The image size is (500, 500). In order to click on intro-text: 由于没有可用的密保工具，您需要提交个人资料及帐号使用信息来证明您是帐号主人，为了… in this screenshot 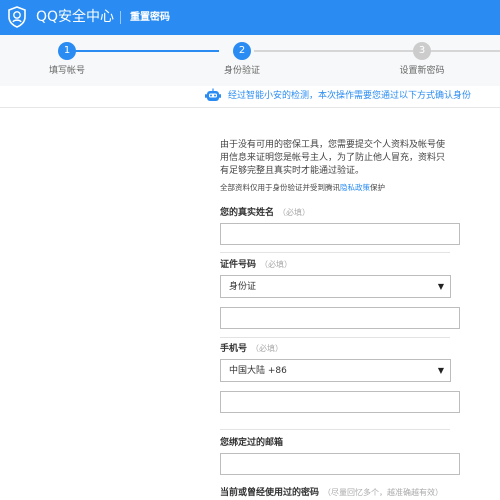, I will do `click(333, 158)`.